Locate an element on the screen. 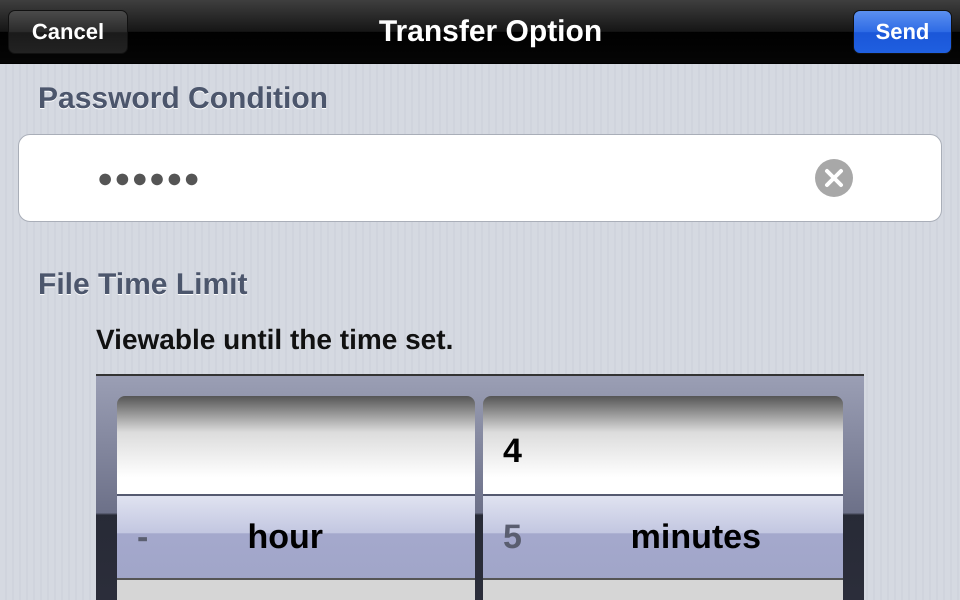 The image size is (960, 600). cancel-button: Cancel is located at coordinates (68, 32).